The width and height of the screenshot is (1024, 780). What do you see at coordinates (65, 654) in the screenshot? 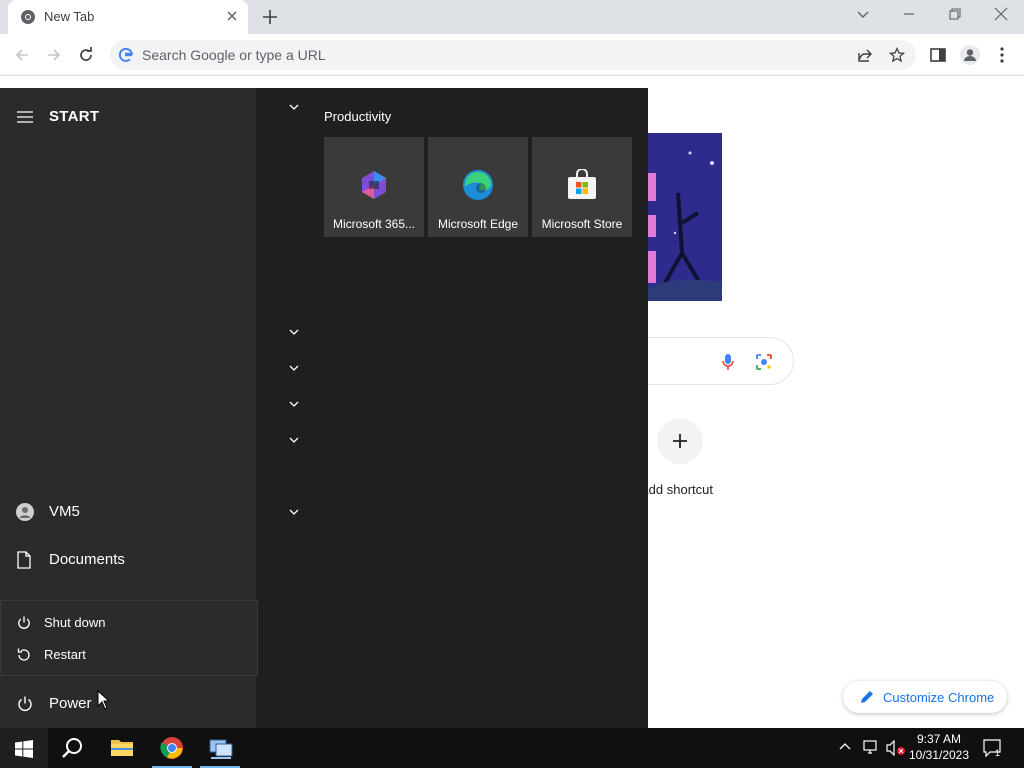
I see `restart-label: Restart` at bounding box center [65, 654].